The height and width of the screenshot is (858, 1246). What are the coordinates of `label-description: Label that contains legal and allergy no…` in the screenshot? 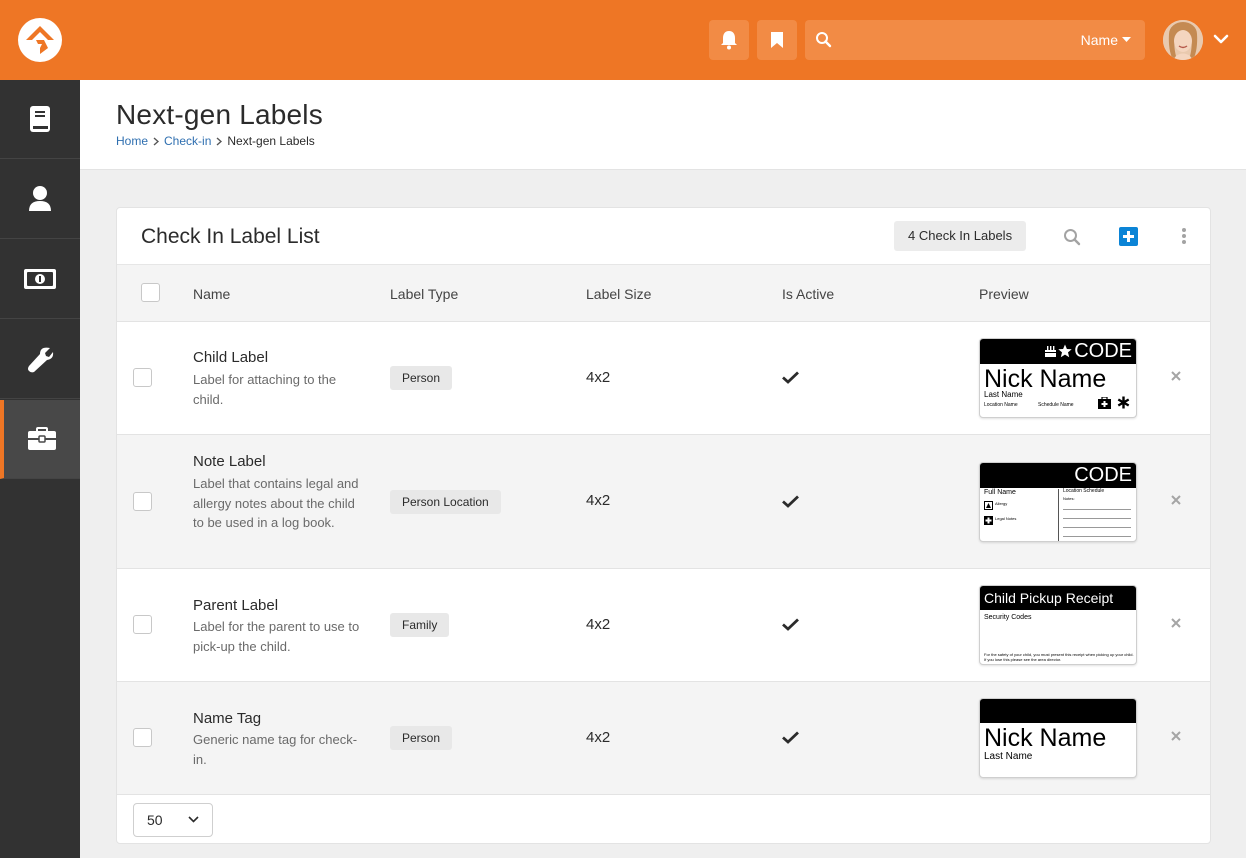 It's located at (276, 503).